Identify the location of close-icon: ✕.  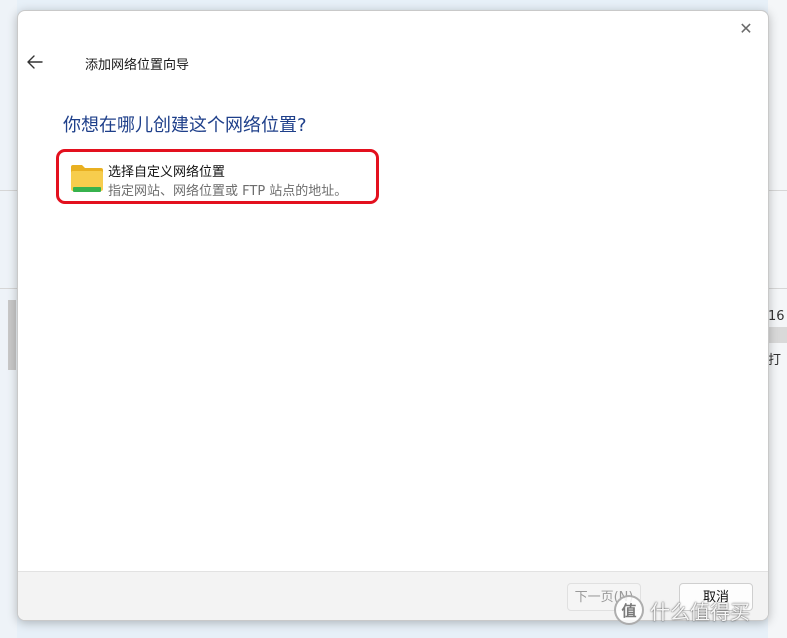
(746, 28).